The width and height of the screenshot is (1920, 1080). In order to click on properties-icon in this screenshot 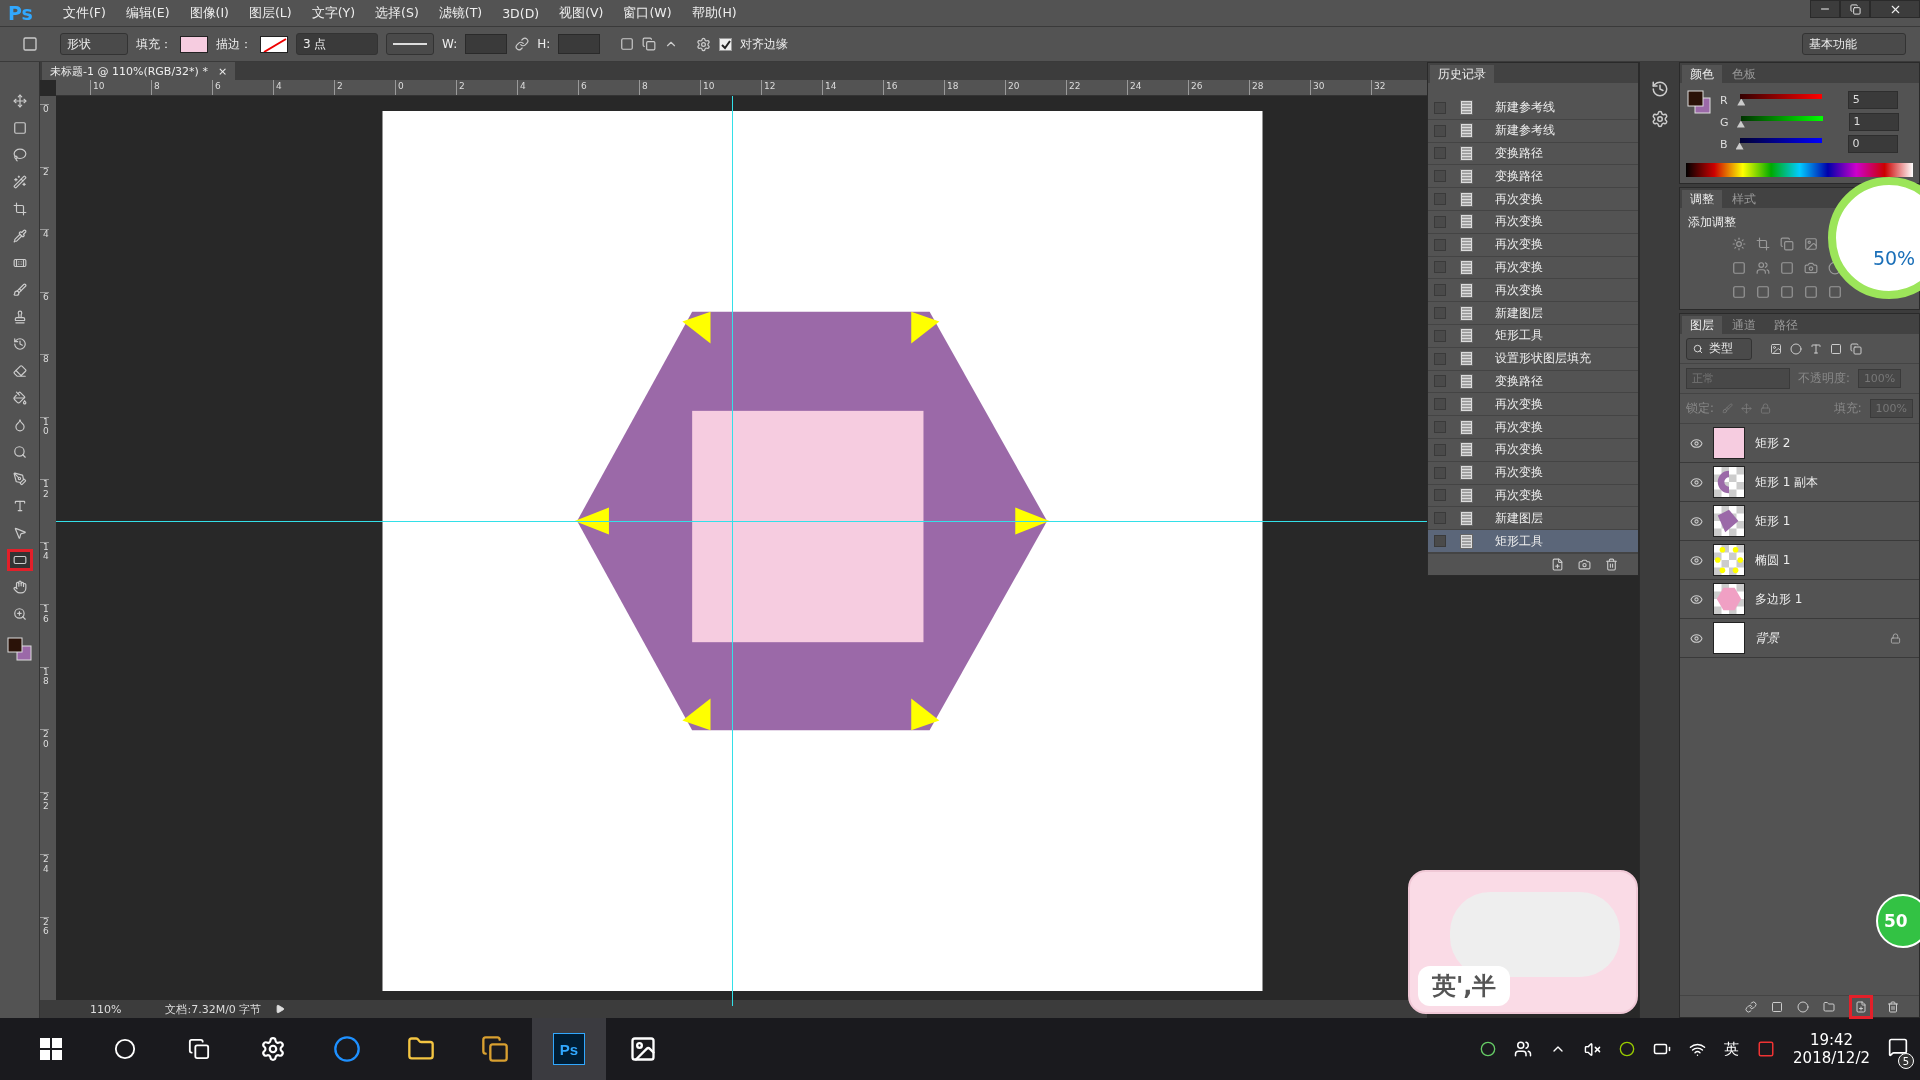, I will do `click(1659, 119)`.